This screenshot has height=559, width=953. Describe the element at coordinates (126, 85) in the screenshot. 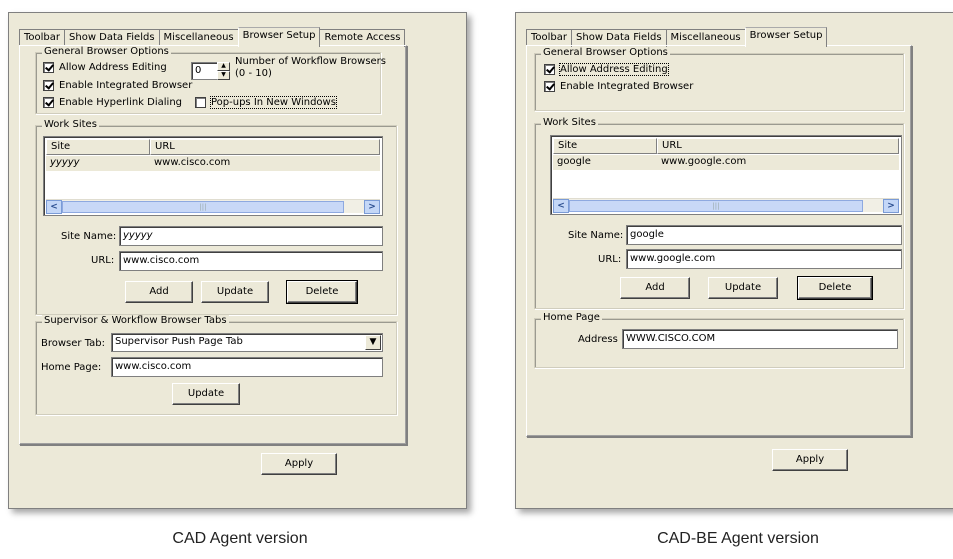

I see `cad-enable-integrated-browser-label: Enable Integrated Browser` at that location.